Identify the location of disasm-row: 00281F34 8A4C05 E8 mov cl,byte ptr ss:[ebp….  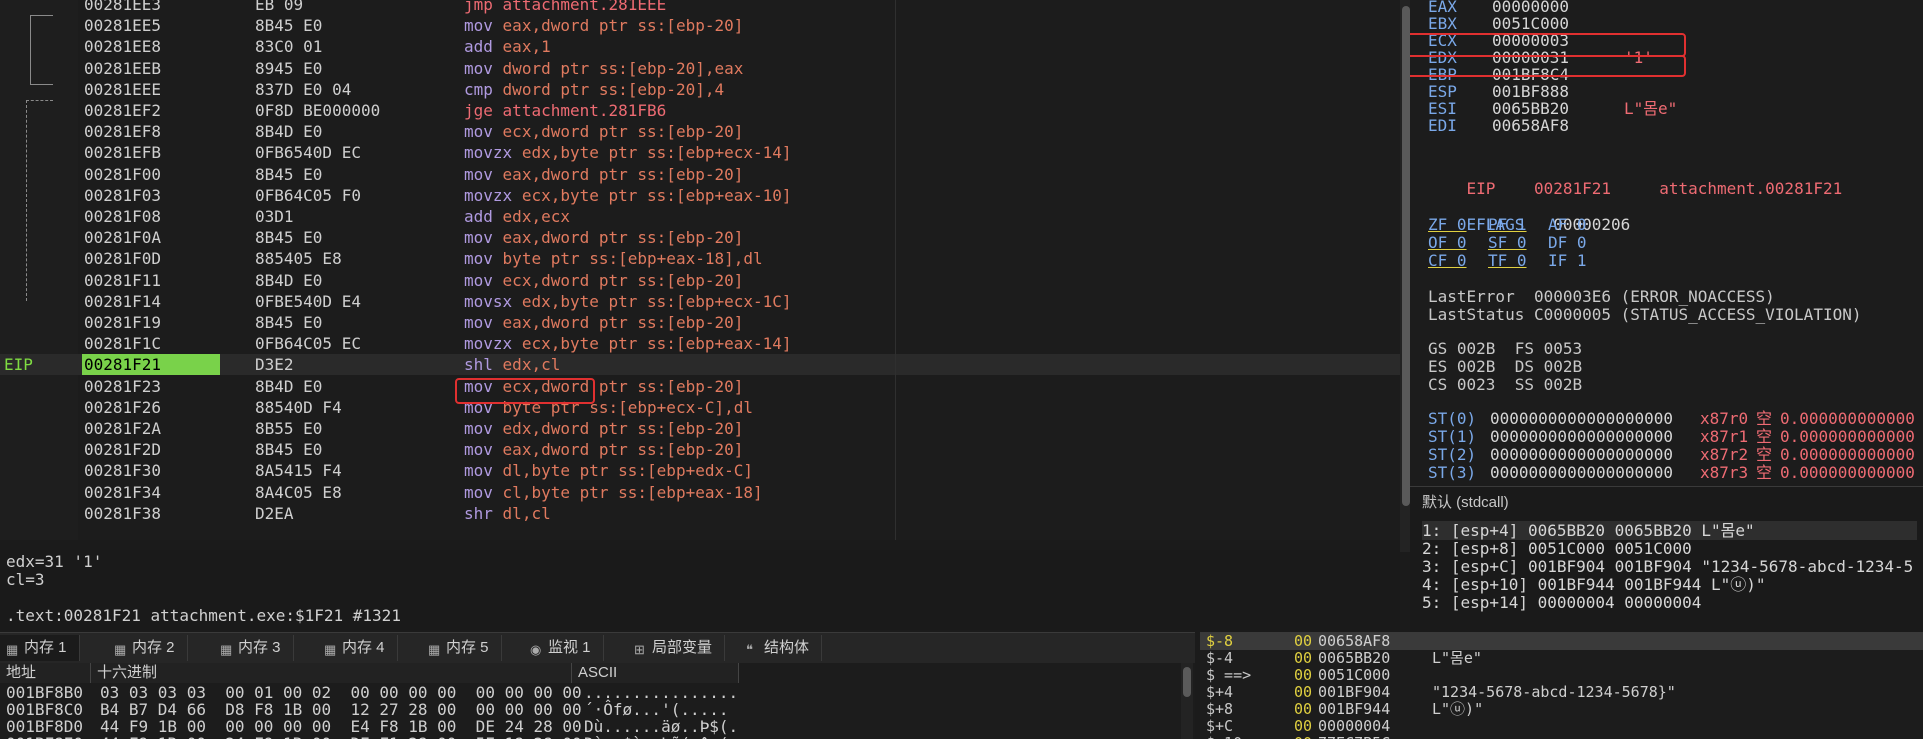
(700, 492).